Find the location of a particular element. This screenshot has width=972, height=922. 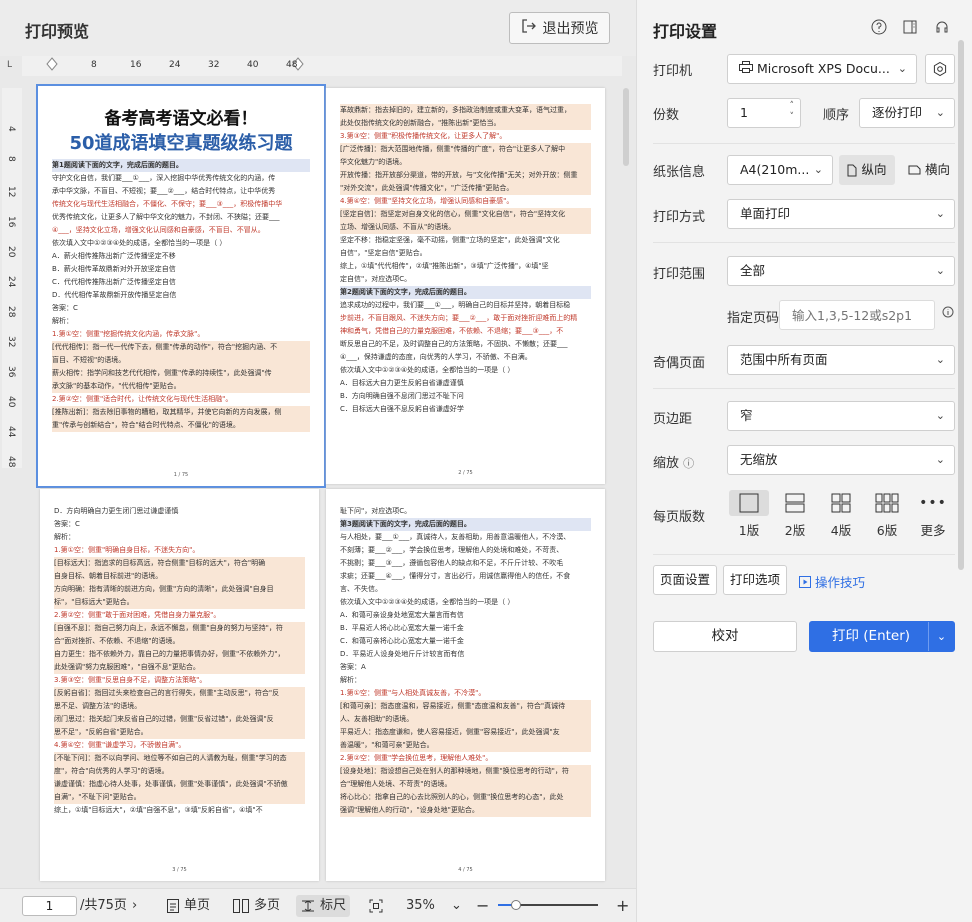

tips-link: 操作技巧 is located at coordinates (832, 581).